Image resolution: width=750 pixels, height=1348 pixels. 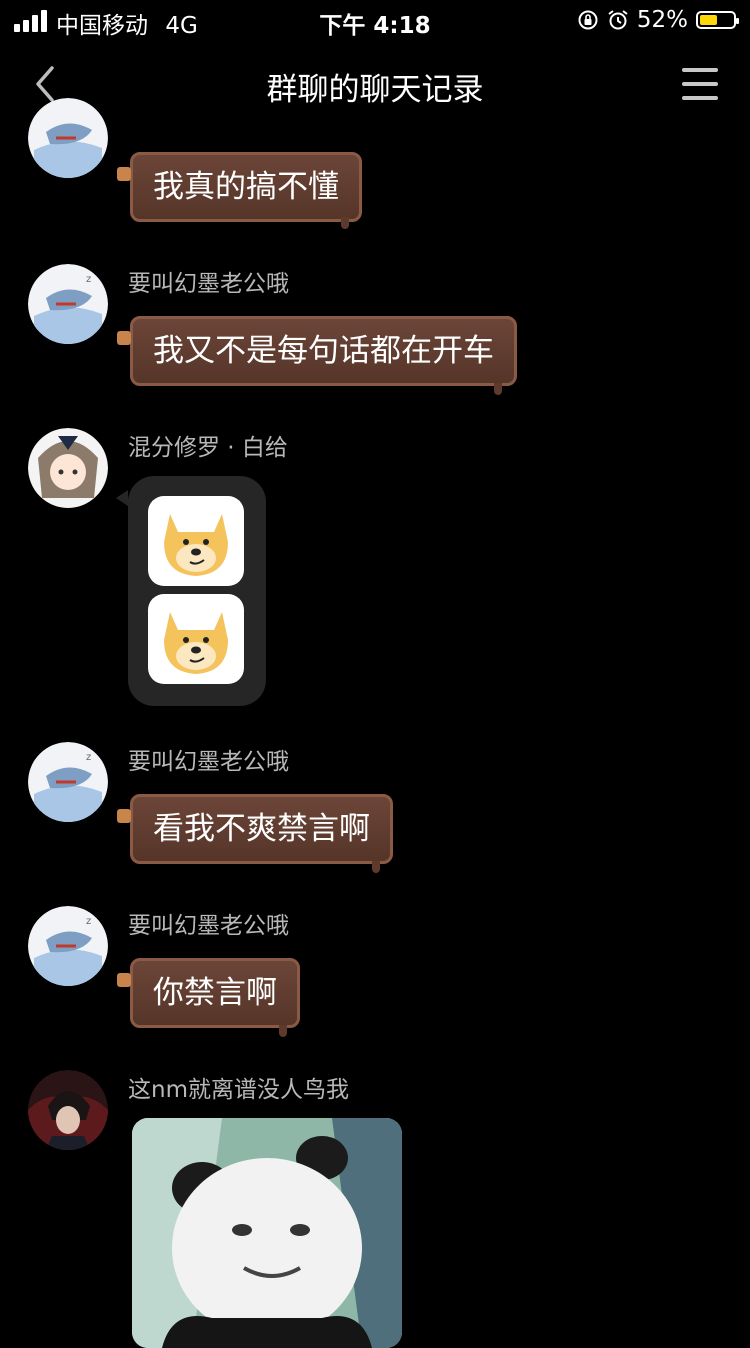 I want to click on menu-icon, so click(x=700, y=85).